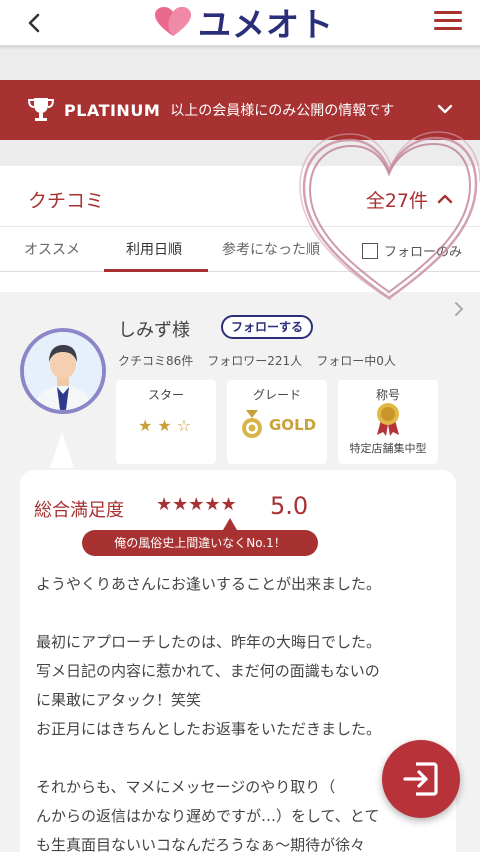 The width and height of the screenshot is (480, 852). Describe the element at coordinates (445, 199) in the screenshot. I see `chevron-up-icon` at that location.